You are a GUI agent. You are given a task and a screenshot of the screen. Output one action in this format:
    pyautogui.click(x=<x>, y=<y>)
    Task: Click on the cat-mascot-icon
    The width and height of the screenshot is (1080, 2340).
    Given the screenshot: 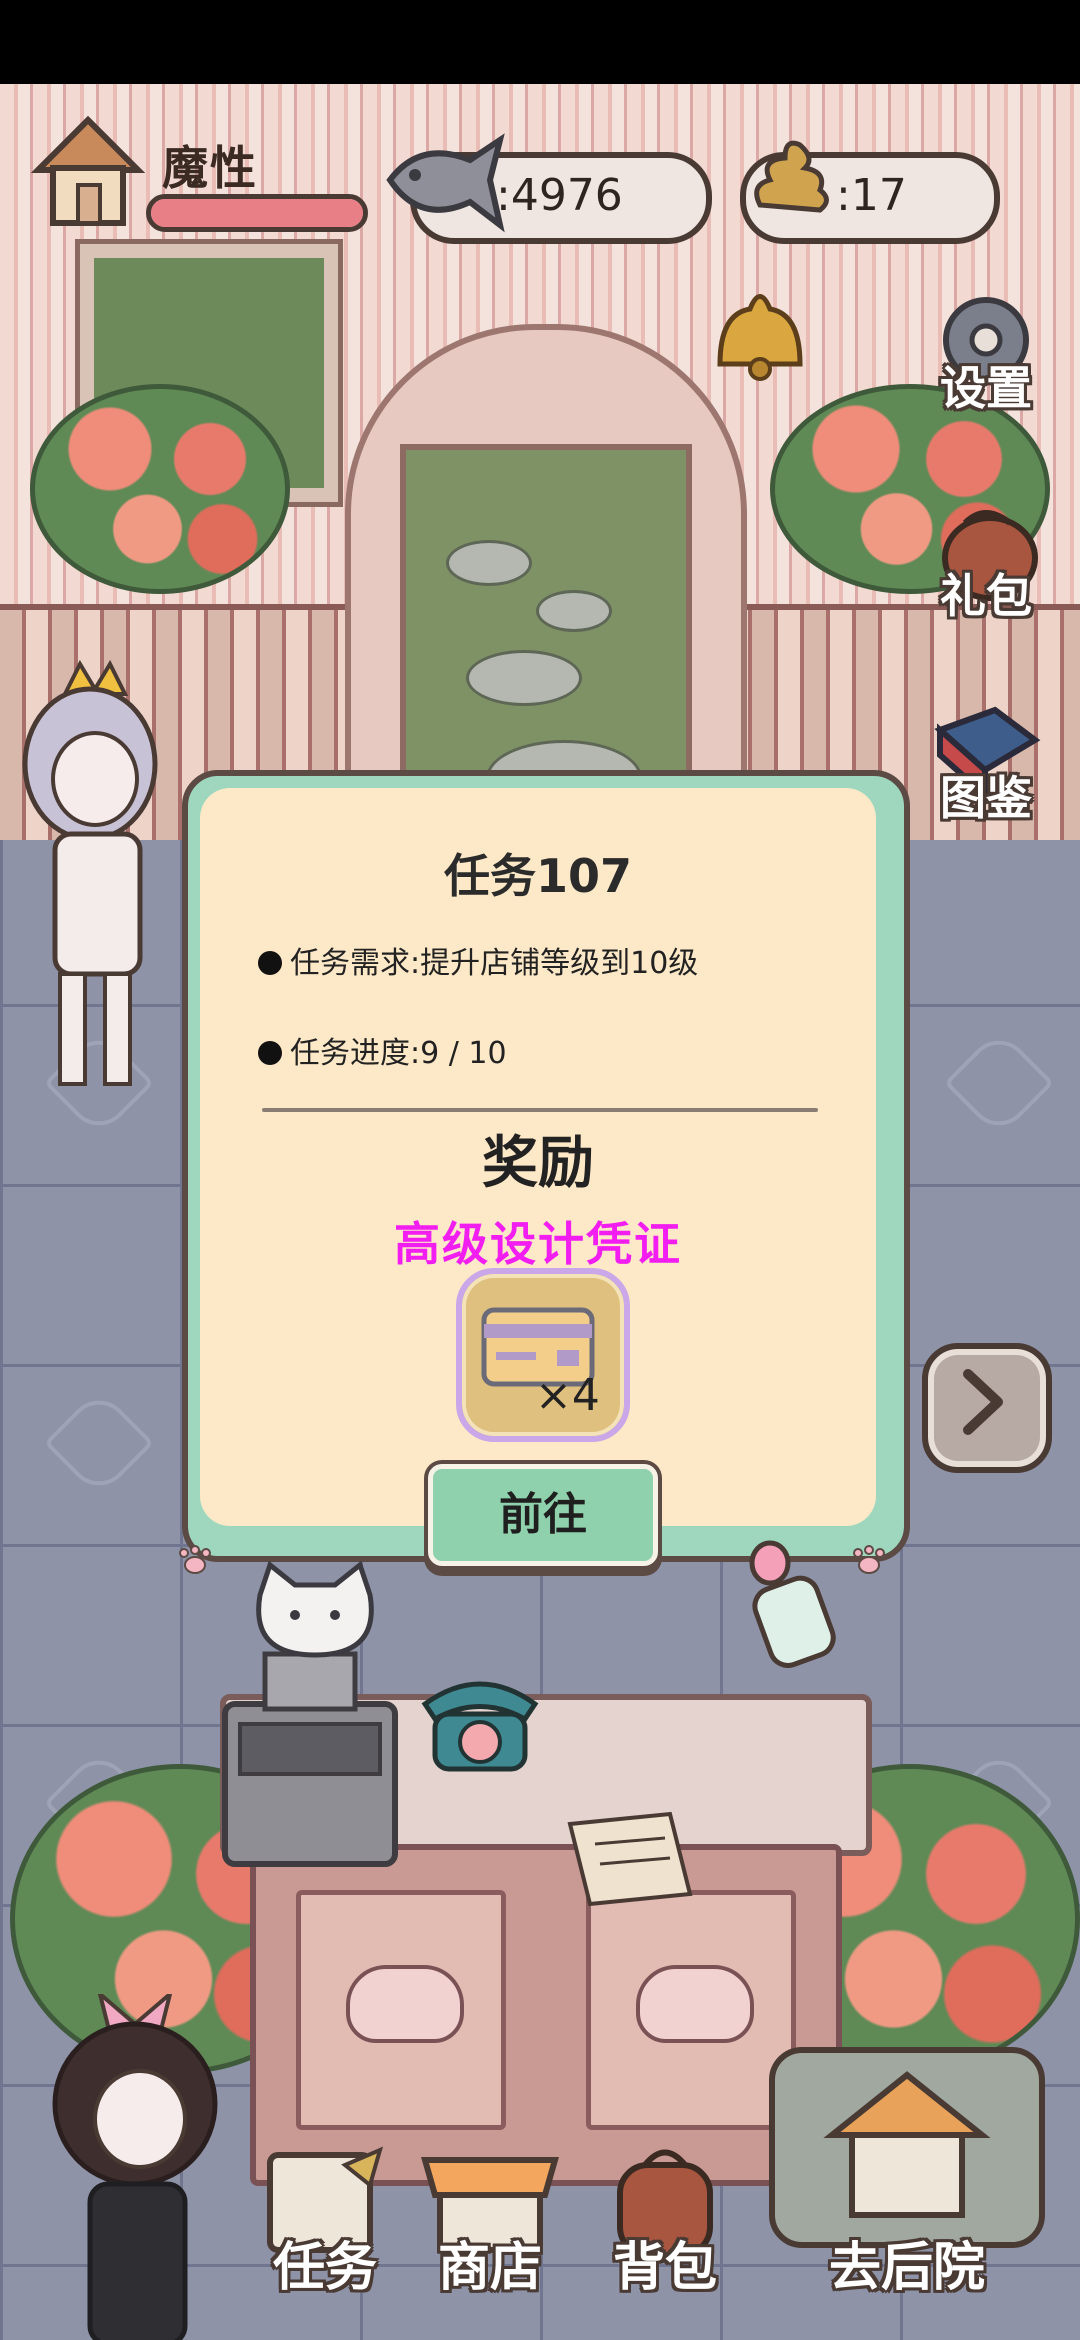 What is the action you would take?
    pyautogui.click(x=315, y=1609)
    